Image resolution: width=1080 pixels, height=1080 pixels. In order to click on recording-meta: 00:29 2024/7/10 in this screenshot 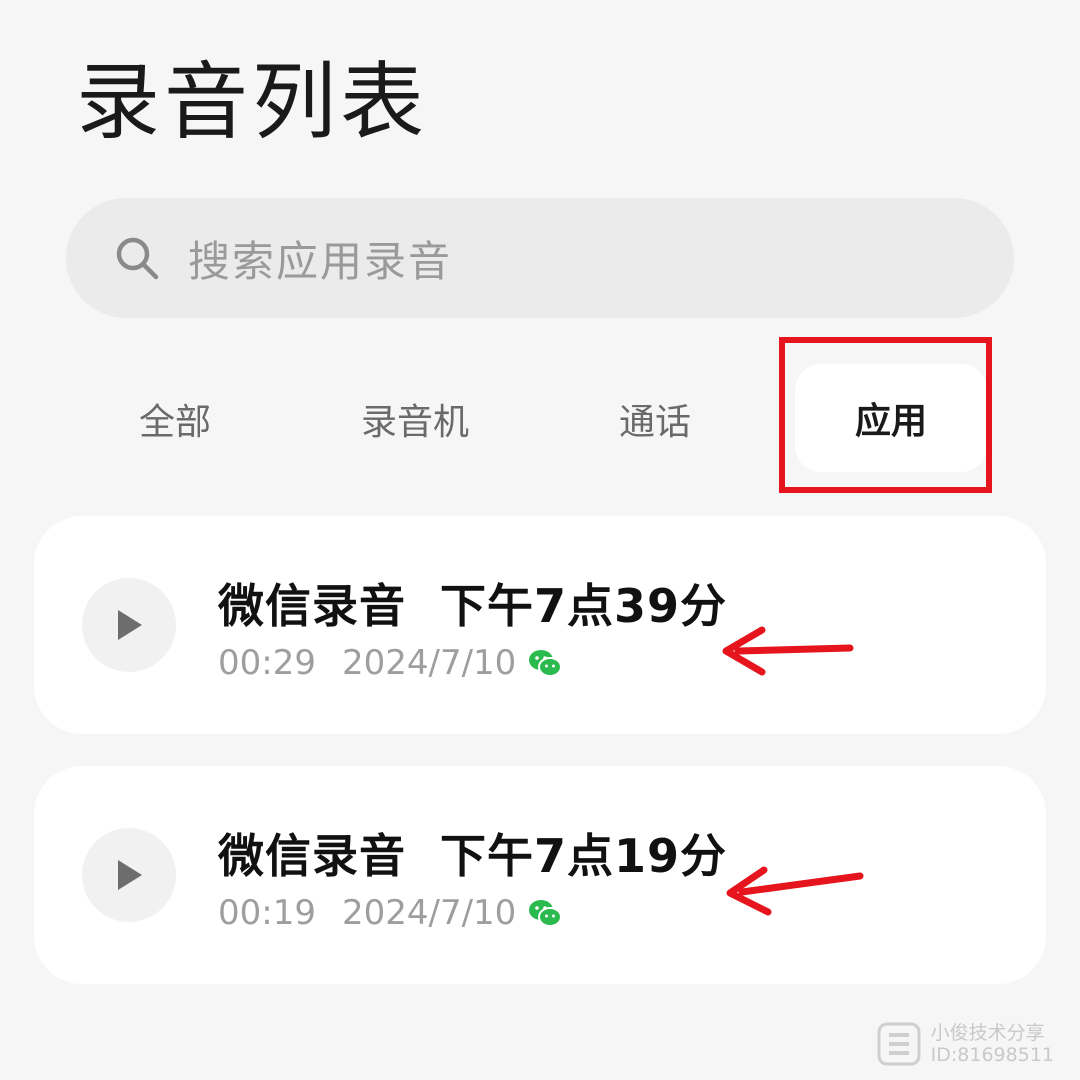, I will do `click(390, 663)`.